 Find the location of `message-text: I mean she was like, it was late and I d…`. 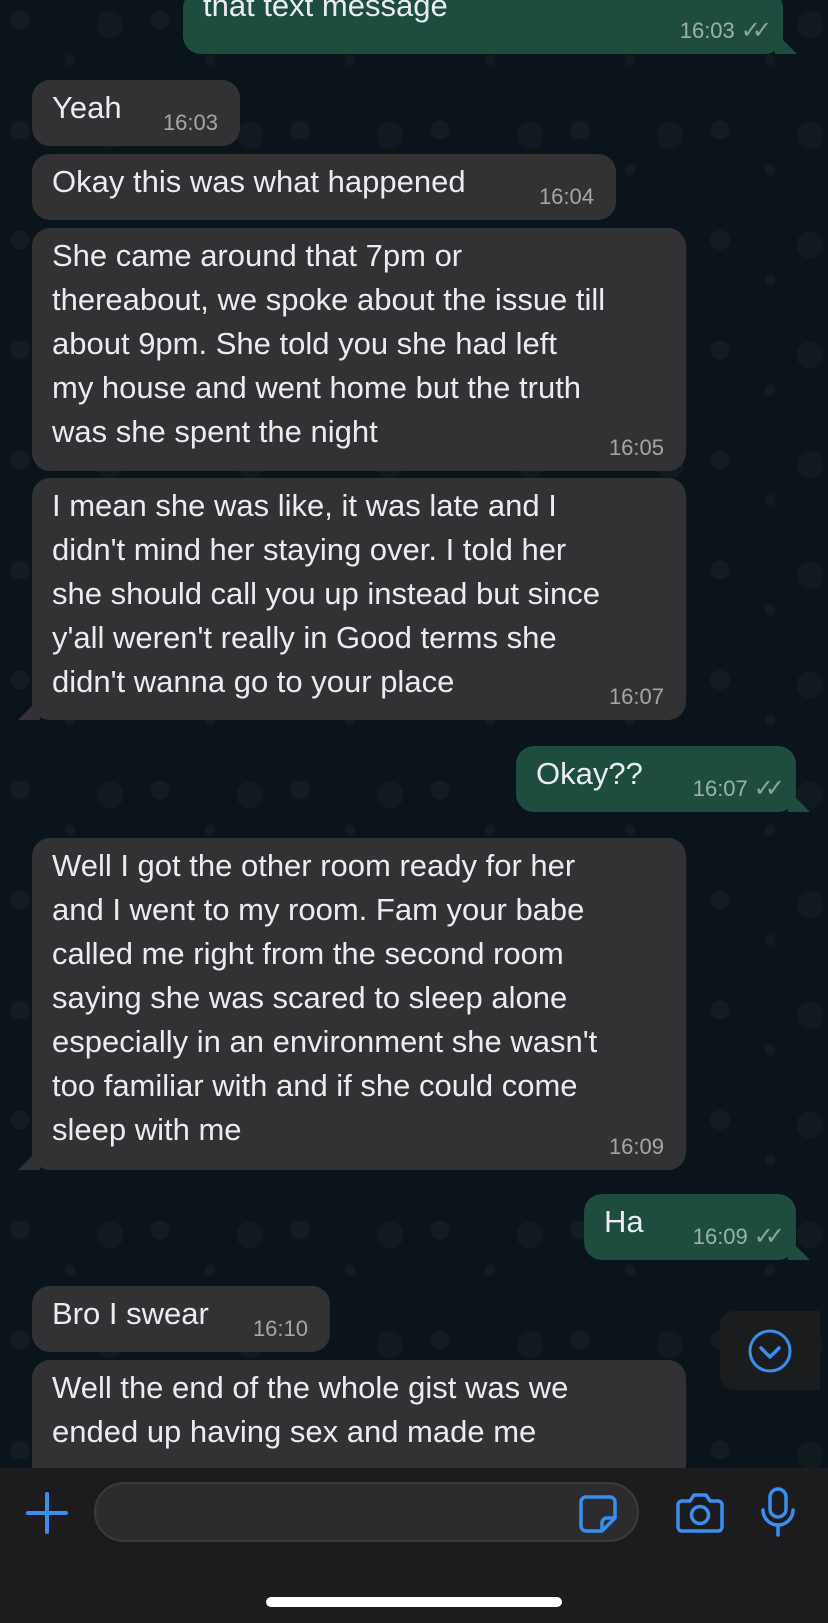

message-text: I mean she was like, it was late and I d… is located at coordinates (326, 593).